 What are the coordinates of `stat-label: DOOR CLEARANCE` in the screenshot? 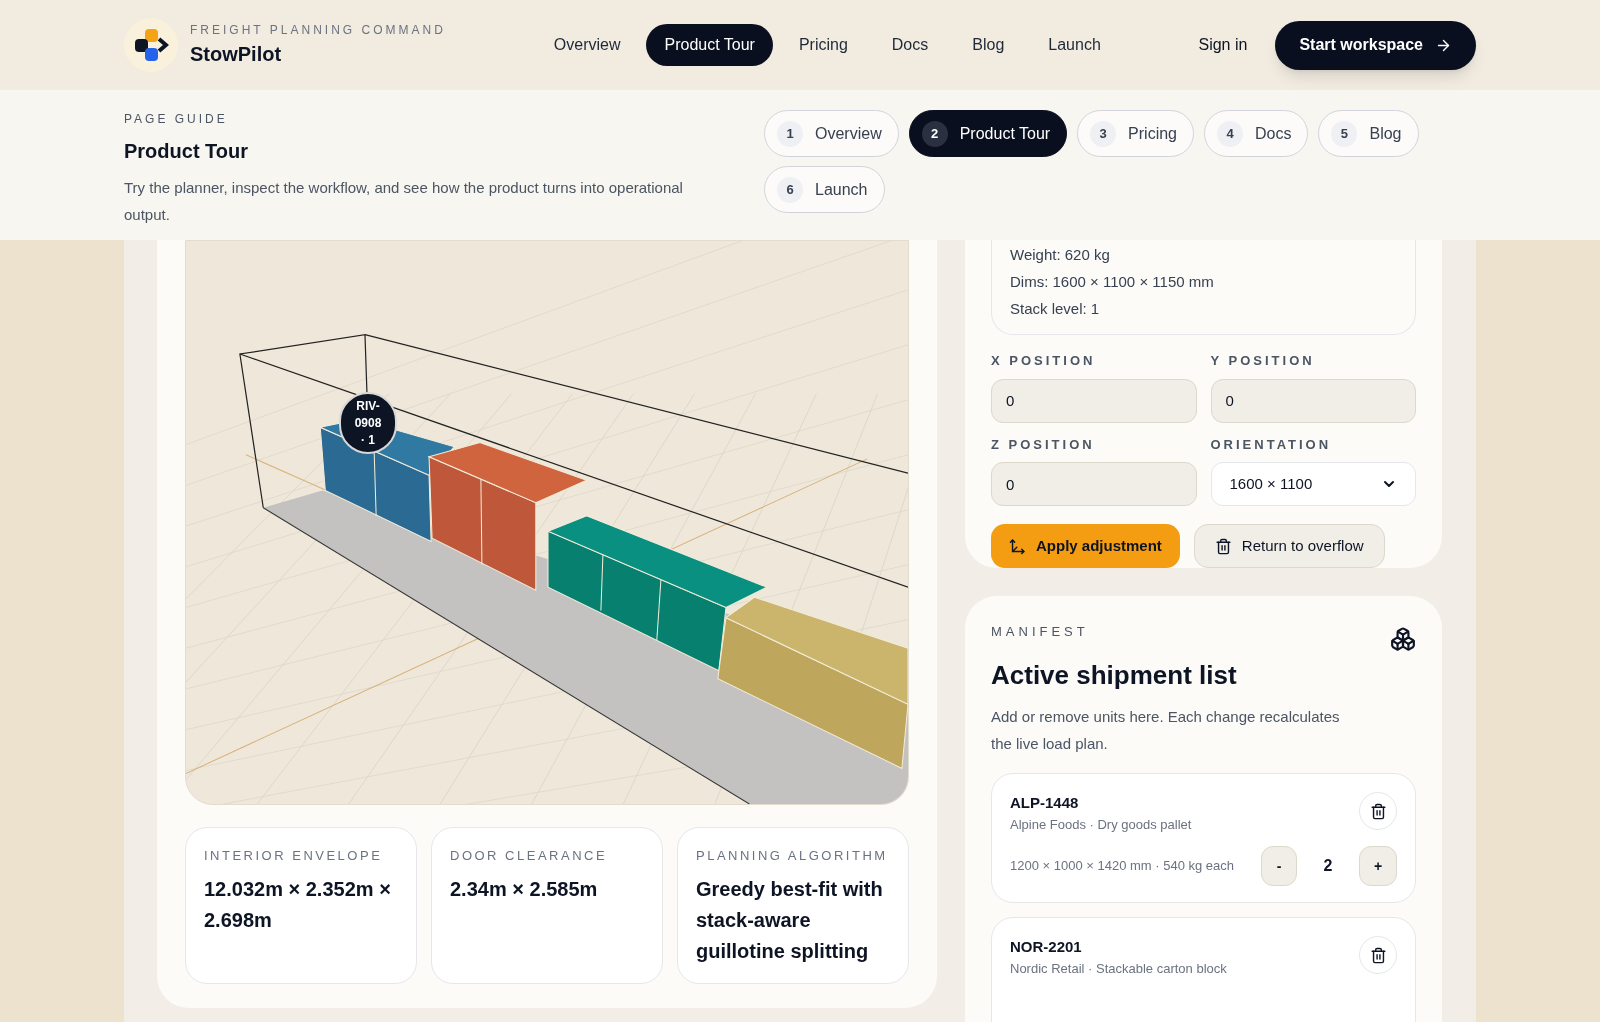 It's located at (529, 856).